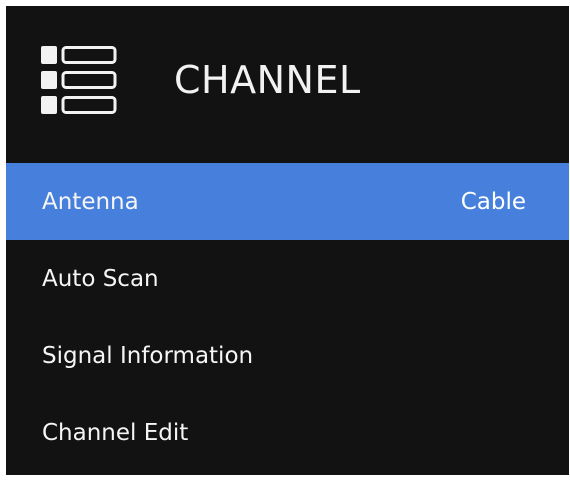 The height and width of the screenshot is (481, 570). Describe the element at coordinates (115, 432) in the screenshot. I see `menu-item-label: Channel Edit` at that location.